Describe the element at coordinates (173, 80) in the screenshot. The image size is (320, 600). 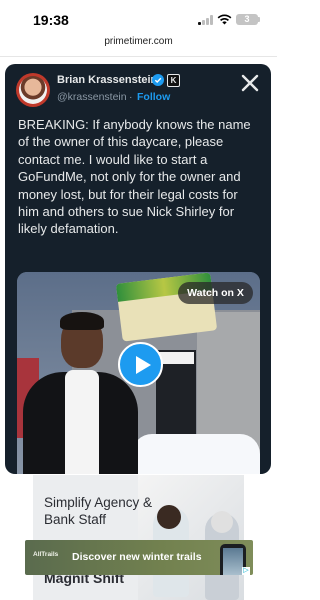
I see `affiliate-badge-icon: K` at that location.